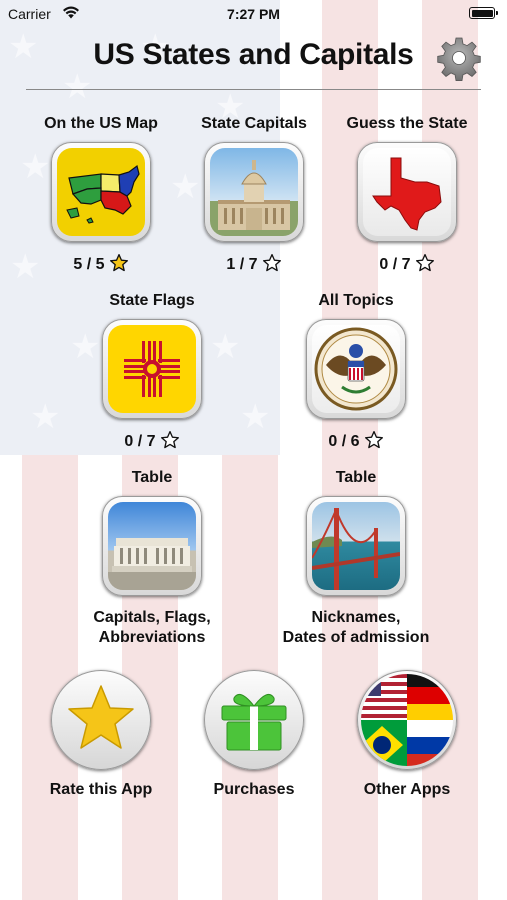 This screenshot has height=900, width=507. Describe the element at coordinates (118, 263) in the screenshot. I see `star-filled-icon` at that location.